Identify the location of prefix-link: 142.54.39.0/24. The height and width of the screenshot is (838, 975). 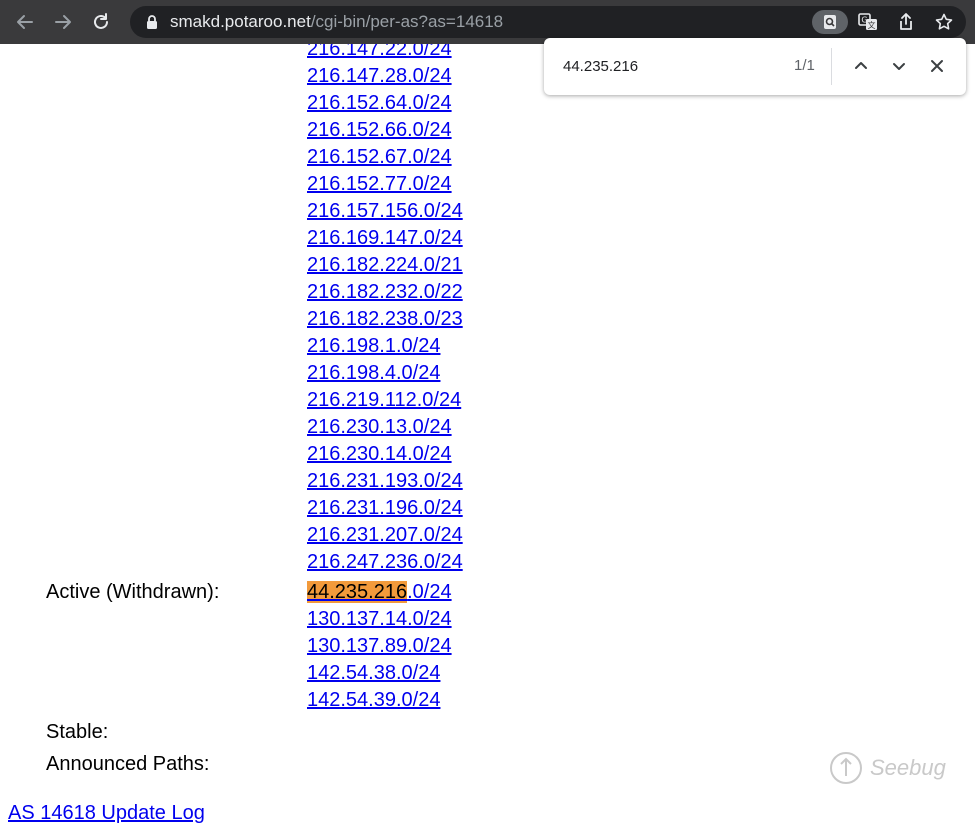
(373, 700).